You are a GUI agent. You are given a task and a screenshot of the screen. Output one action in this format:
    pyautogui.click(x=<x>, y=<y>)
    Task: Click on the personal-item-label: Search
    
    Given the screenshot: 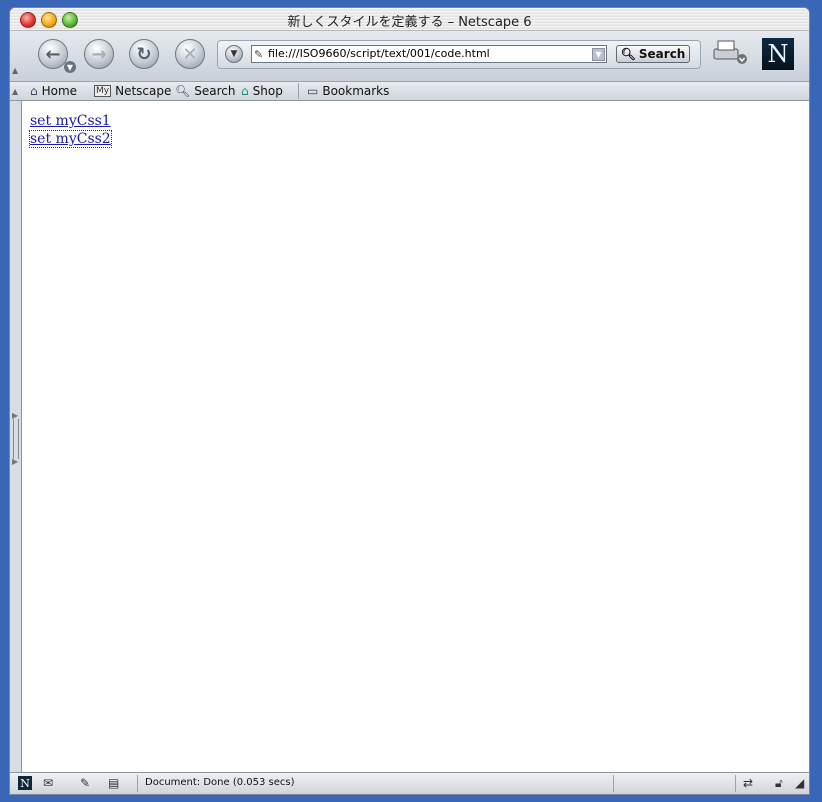 What is the action you would take?
    pyautogui.click(x=215, y=91)
    